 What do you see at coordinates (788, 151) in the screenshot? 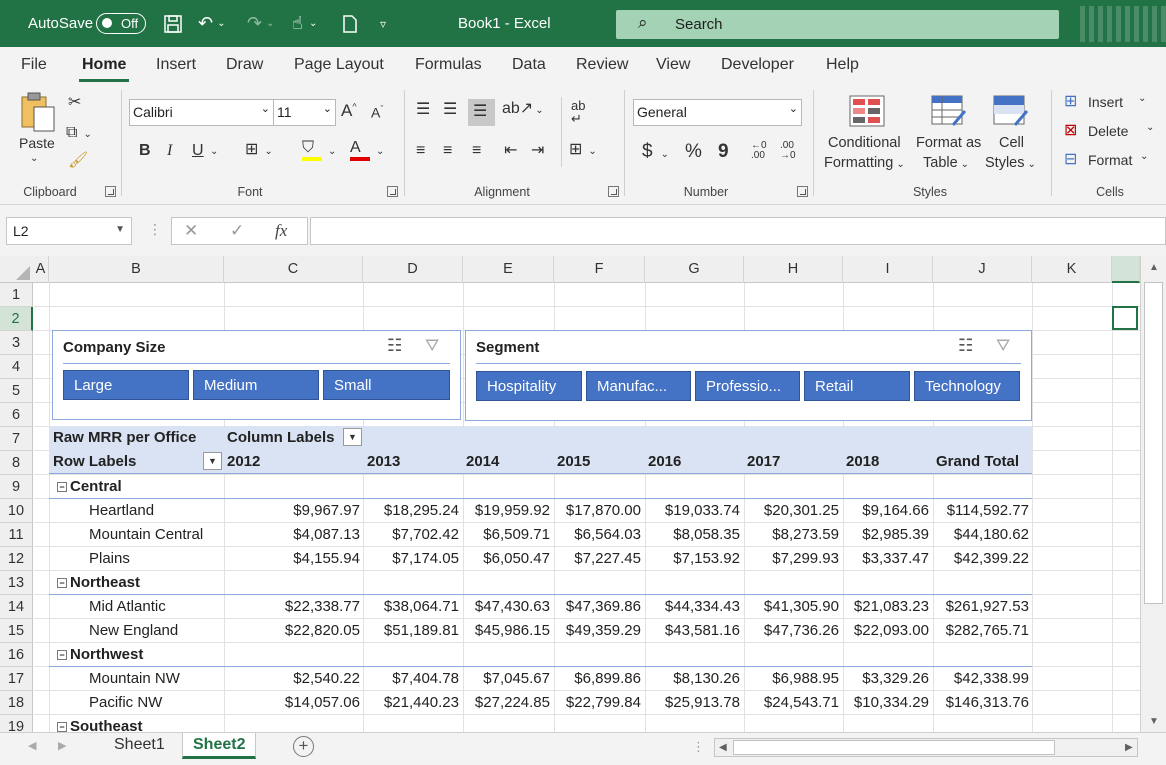
I see `decrease-decimal-icon: .00 →0` at bounding box center [788, 151].